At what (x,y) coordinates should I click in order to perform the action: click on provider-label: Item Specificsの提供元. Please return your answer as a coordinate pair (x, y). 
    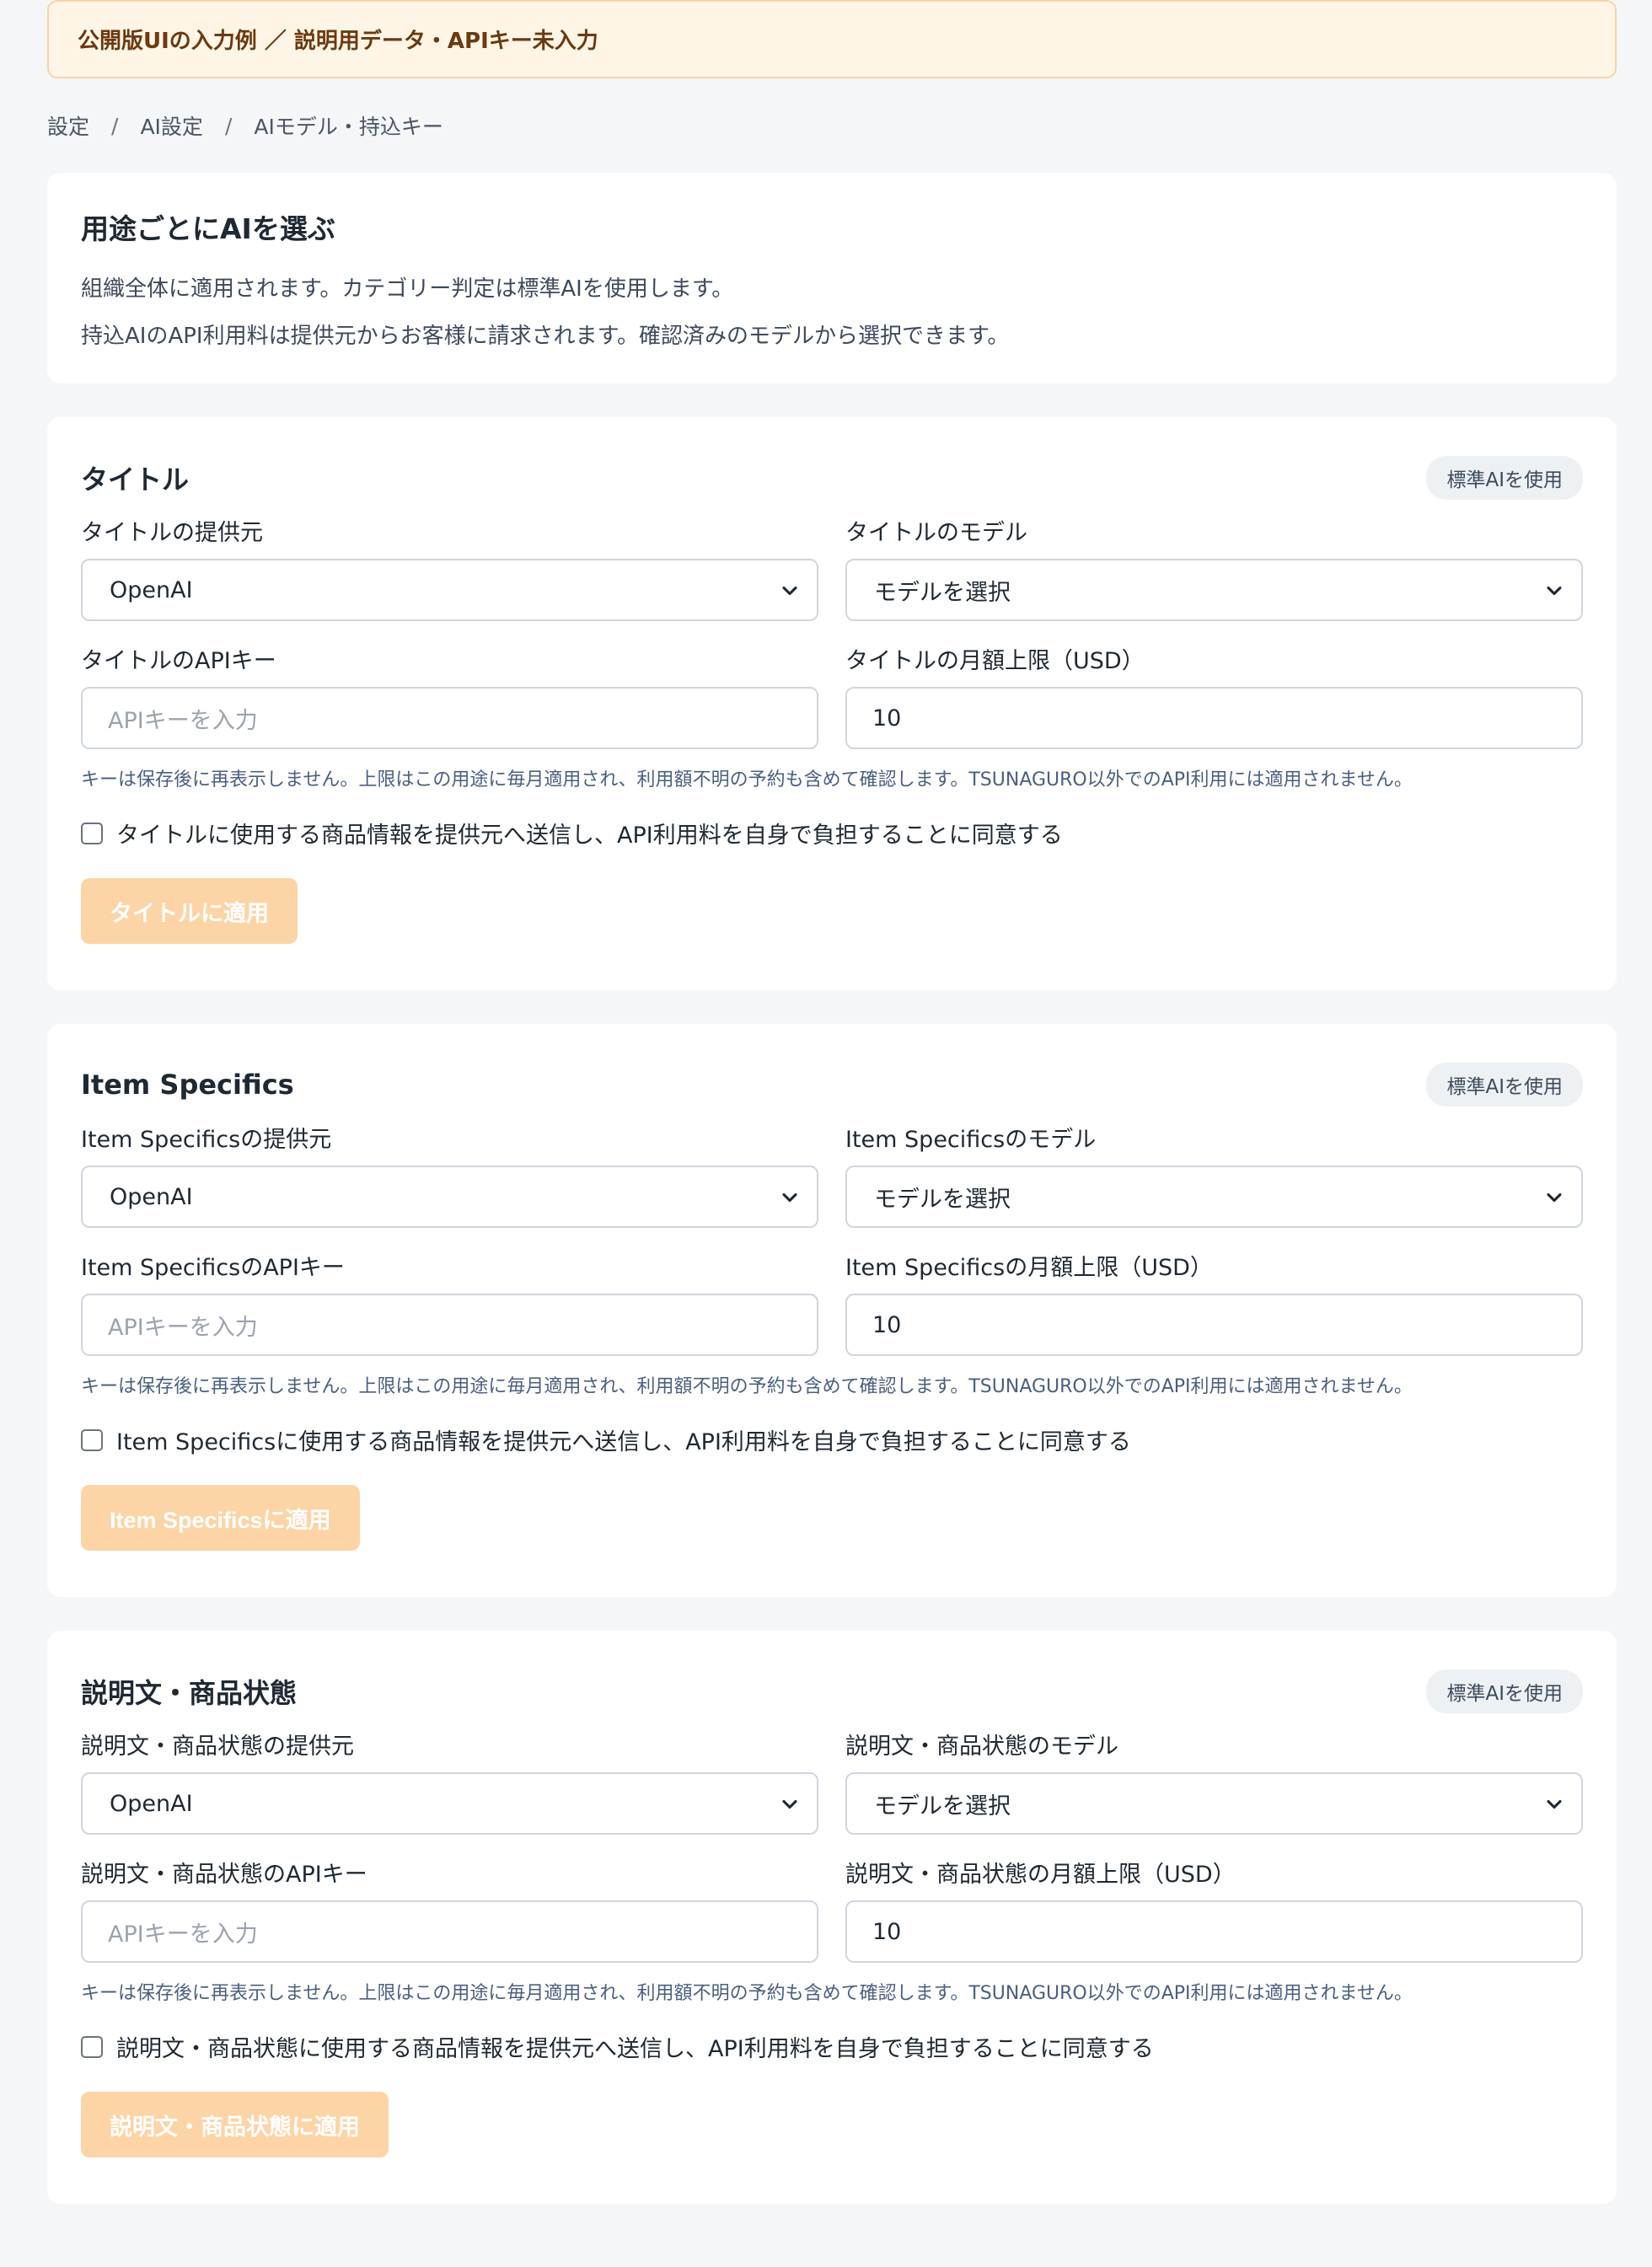
    Looking at the image, I should click on (206, 1140).